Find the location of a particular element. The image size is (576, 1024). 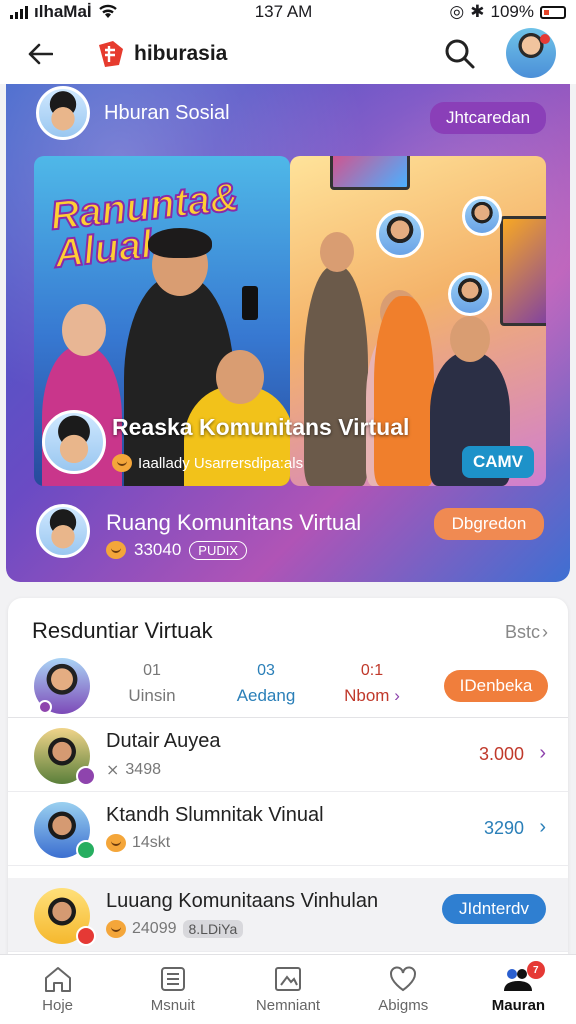

stat-2: 03 Aedang is located at coordinates (266, 684).